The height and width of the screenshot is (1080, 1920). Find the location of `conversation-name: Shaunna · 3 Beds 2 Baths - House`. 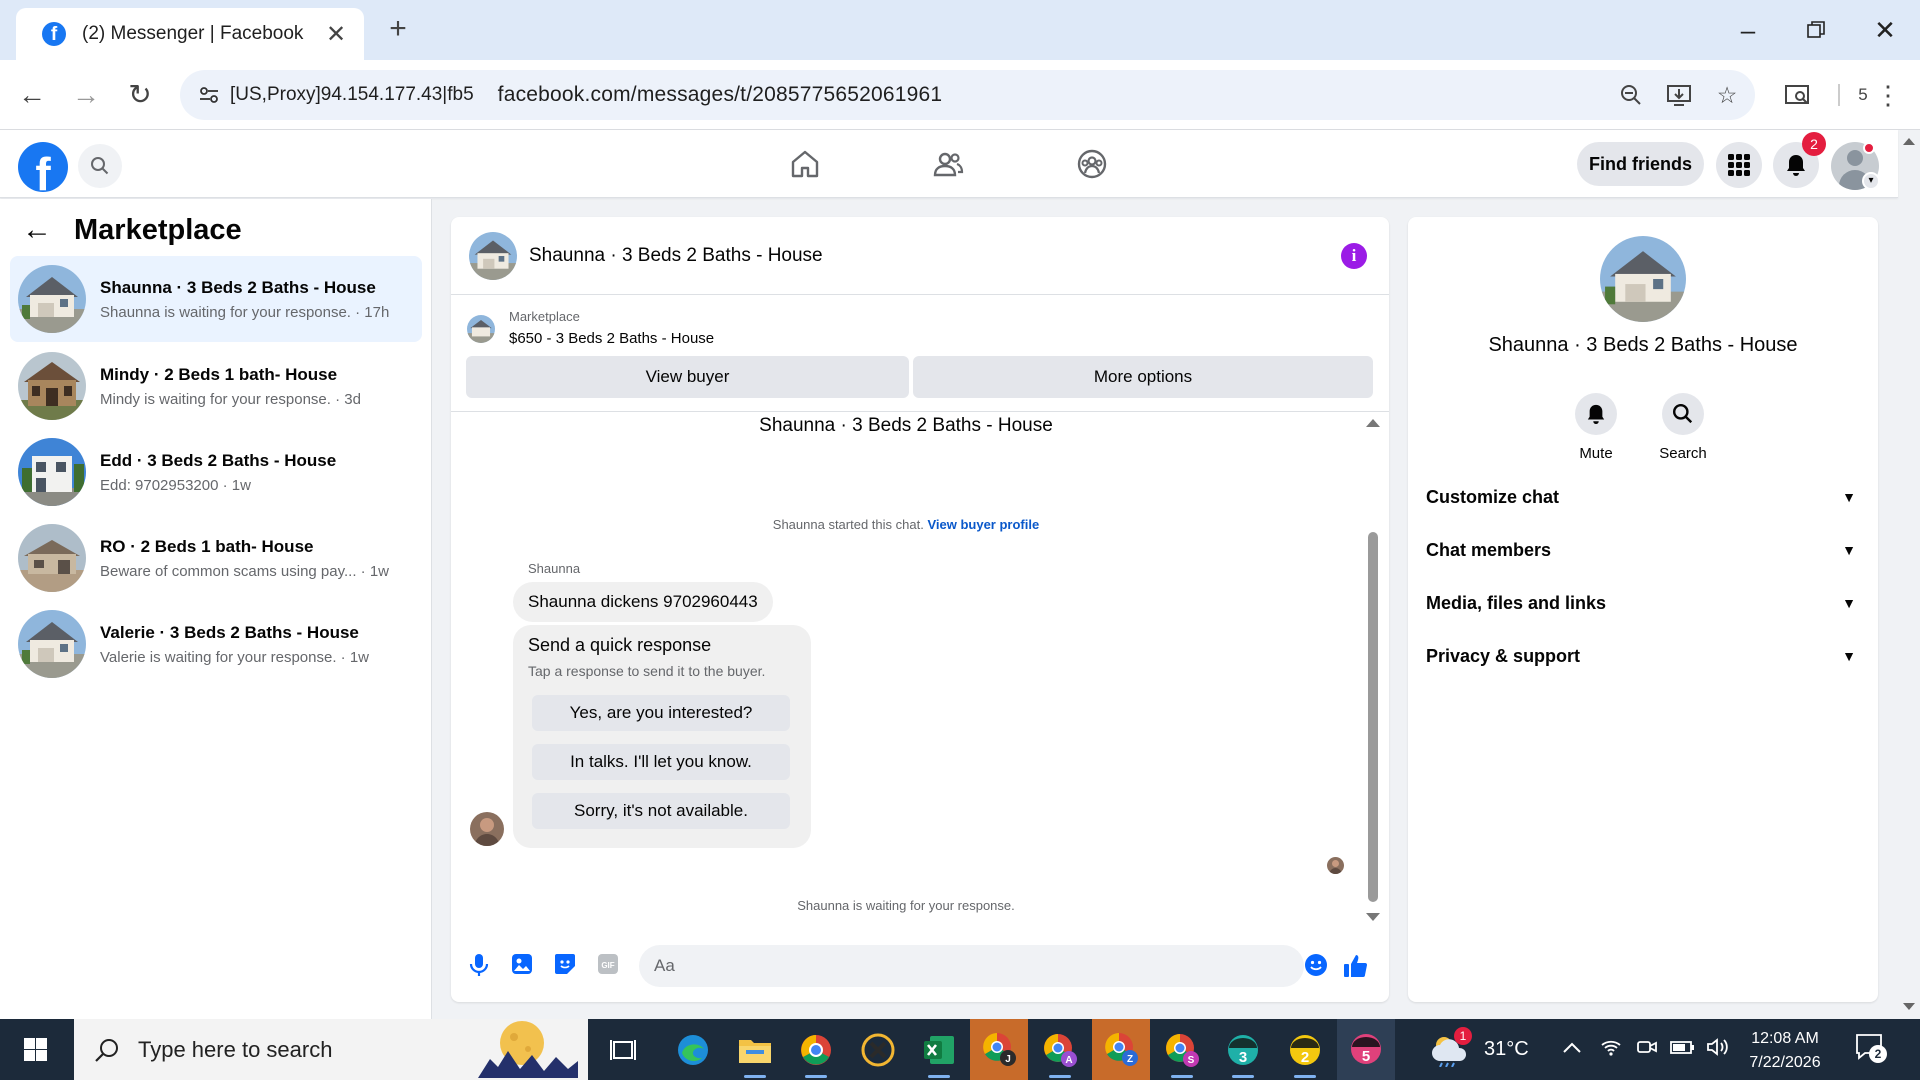

conversation-name: Shaunna · 3 Beds 2 Baths - House is located at coordinates (238, 287).